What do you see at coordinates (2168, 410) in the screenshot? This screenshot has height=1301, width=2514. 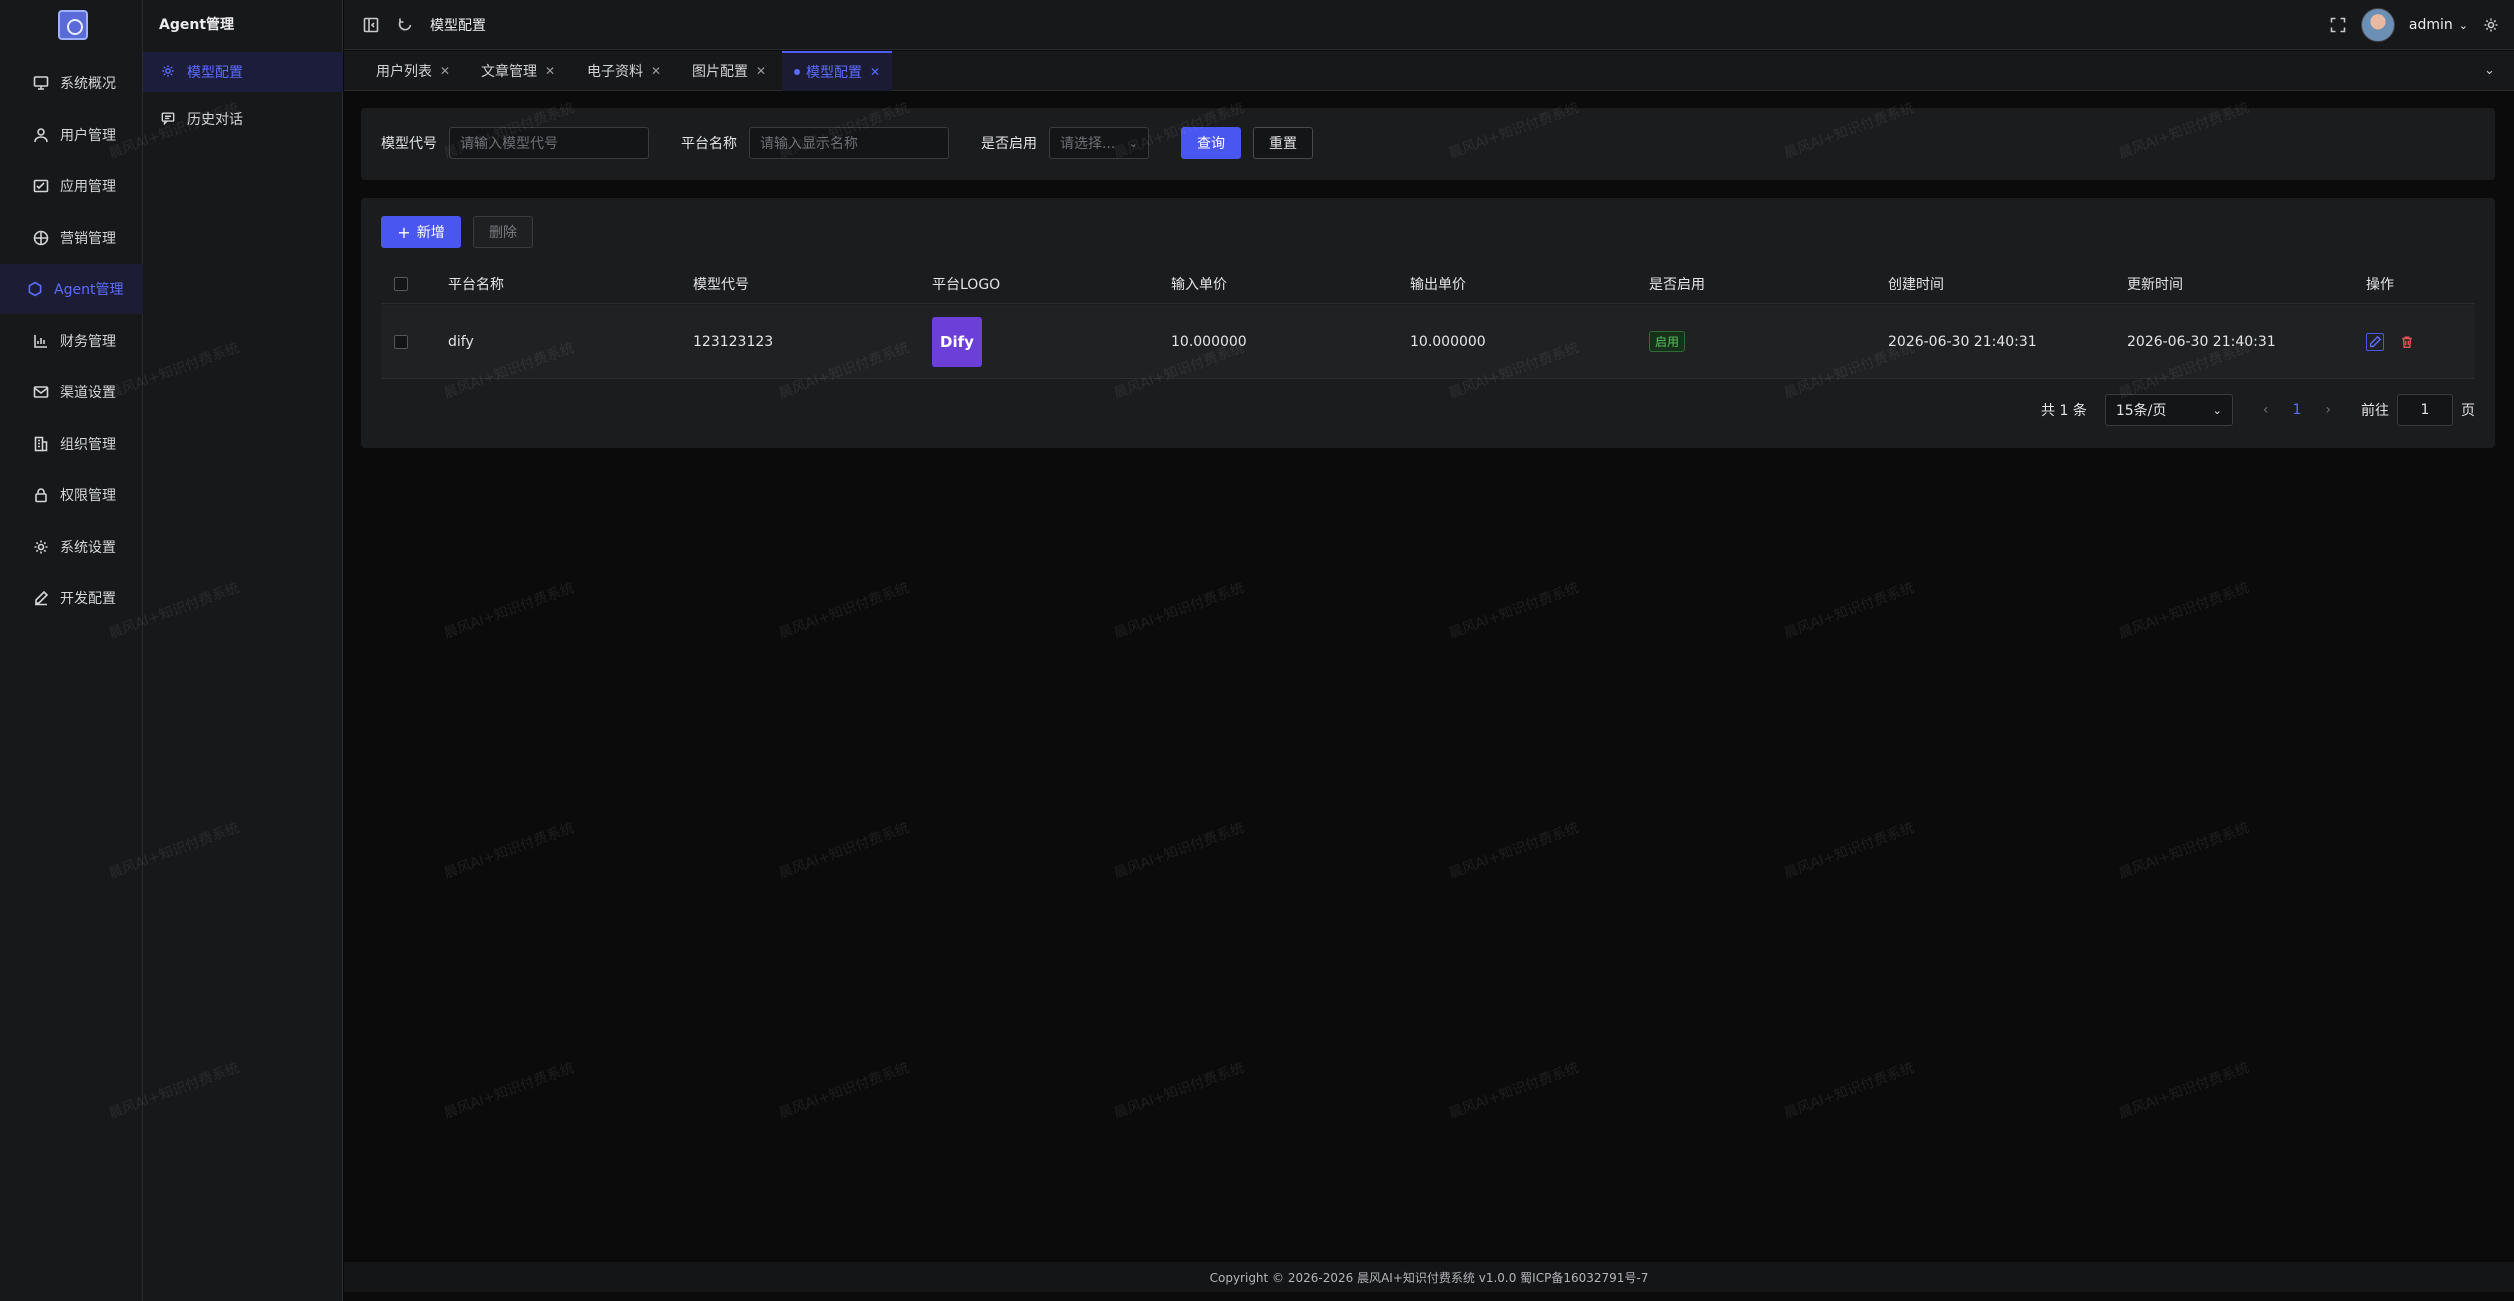 I see `page-size-select: 15条/页 ⌄` at bounding box center [2168, 410].